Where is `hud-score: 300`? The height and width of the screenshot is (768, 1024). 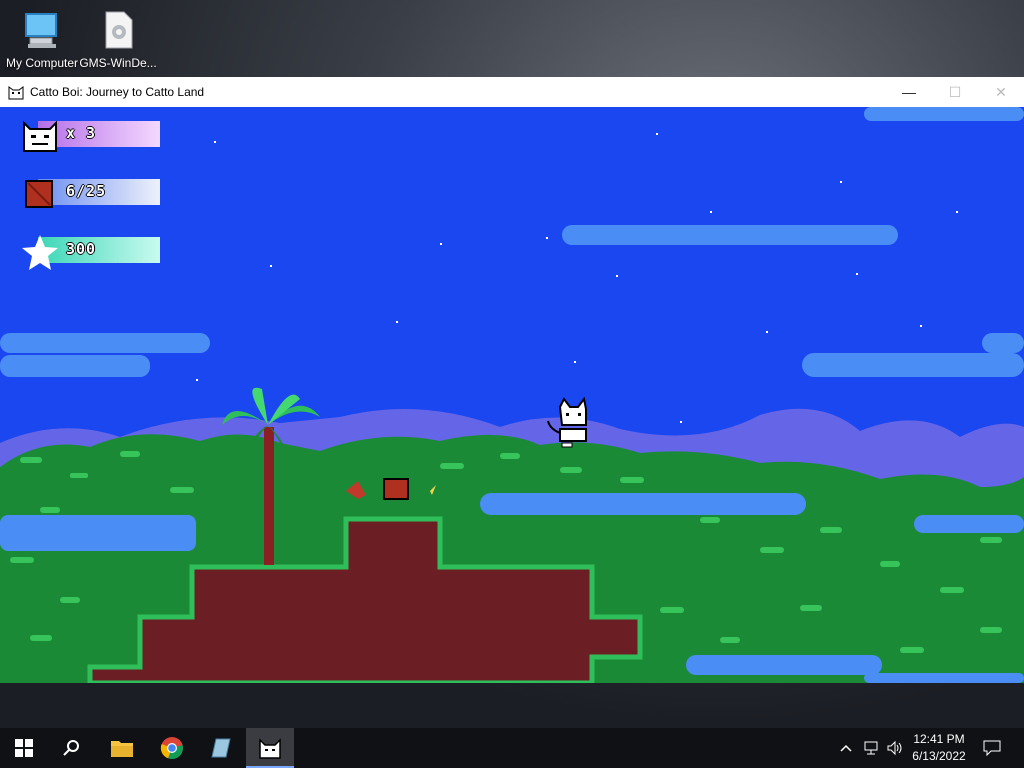 hud-score: 300 is located at coordinates (90, 251).